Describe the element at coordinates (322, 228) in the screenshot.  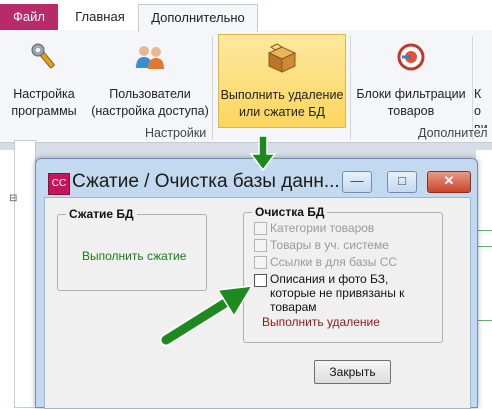
I see `checkbox-label: Категории товаров` at that location.